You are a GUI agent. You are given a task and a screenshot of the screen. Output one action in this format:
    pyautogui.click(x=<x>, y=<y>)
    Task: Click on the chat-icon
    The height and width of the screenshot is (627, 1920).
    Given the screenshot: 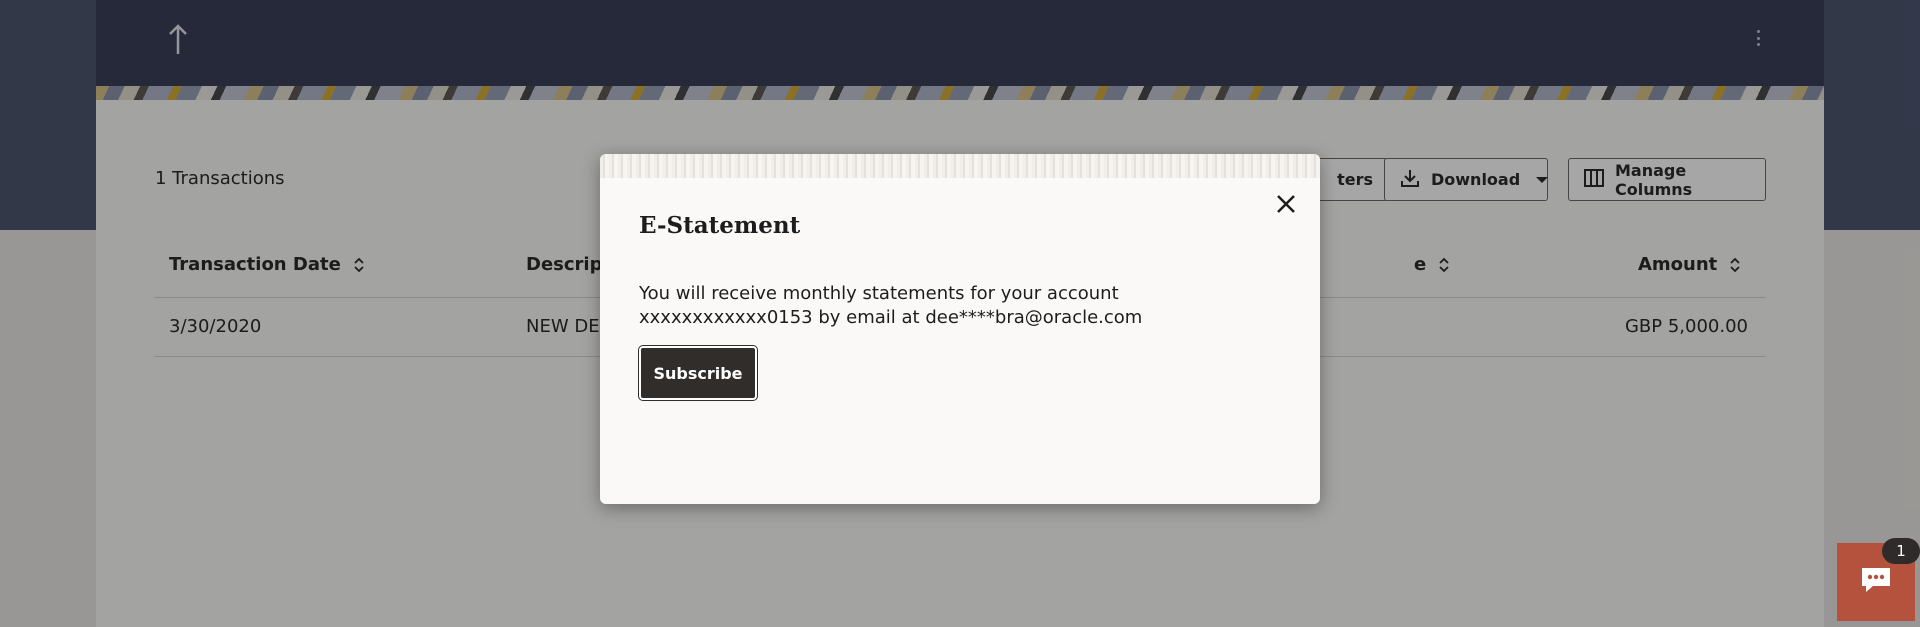 What is the action you would take?
    pyautogui.click(x=1876, y=582)
    